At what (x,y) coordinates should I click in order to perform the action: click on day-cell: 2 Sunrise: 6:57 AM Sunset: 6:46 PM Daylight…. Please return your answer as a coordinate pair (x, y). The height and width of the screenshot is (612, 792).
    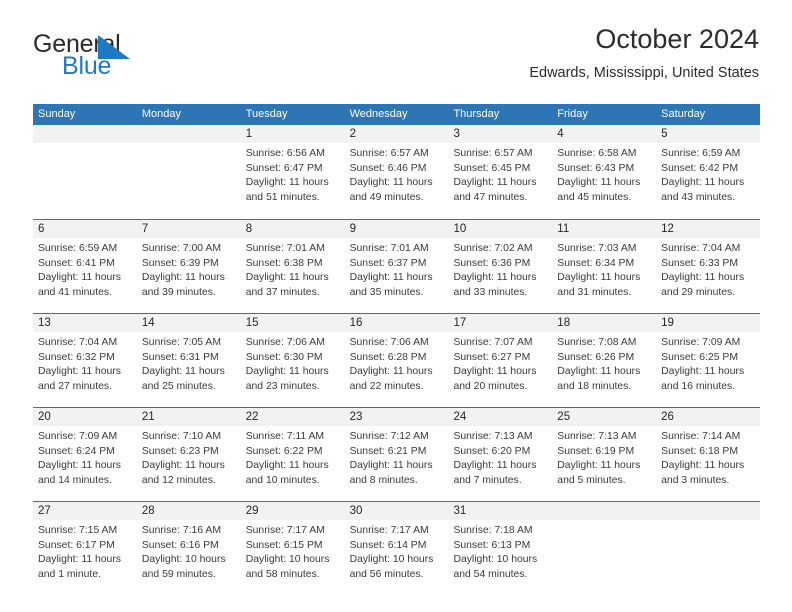
    Looking at the image, I should click on (396, 172).